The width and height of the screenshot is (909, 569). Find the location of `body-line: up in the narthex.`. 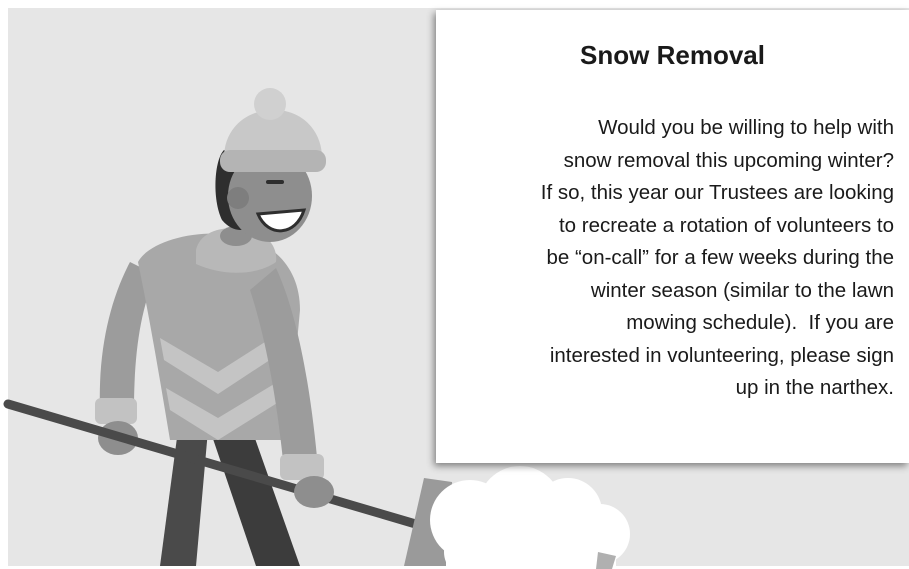

body-line: up in the narthex. is located at coordinates (814, 387).